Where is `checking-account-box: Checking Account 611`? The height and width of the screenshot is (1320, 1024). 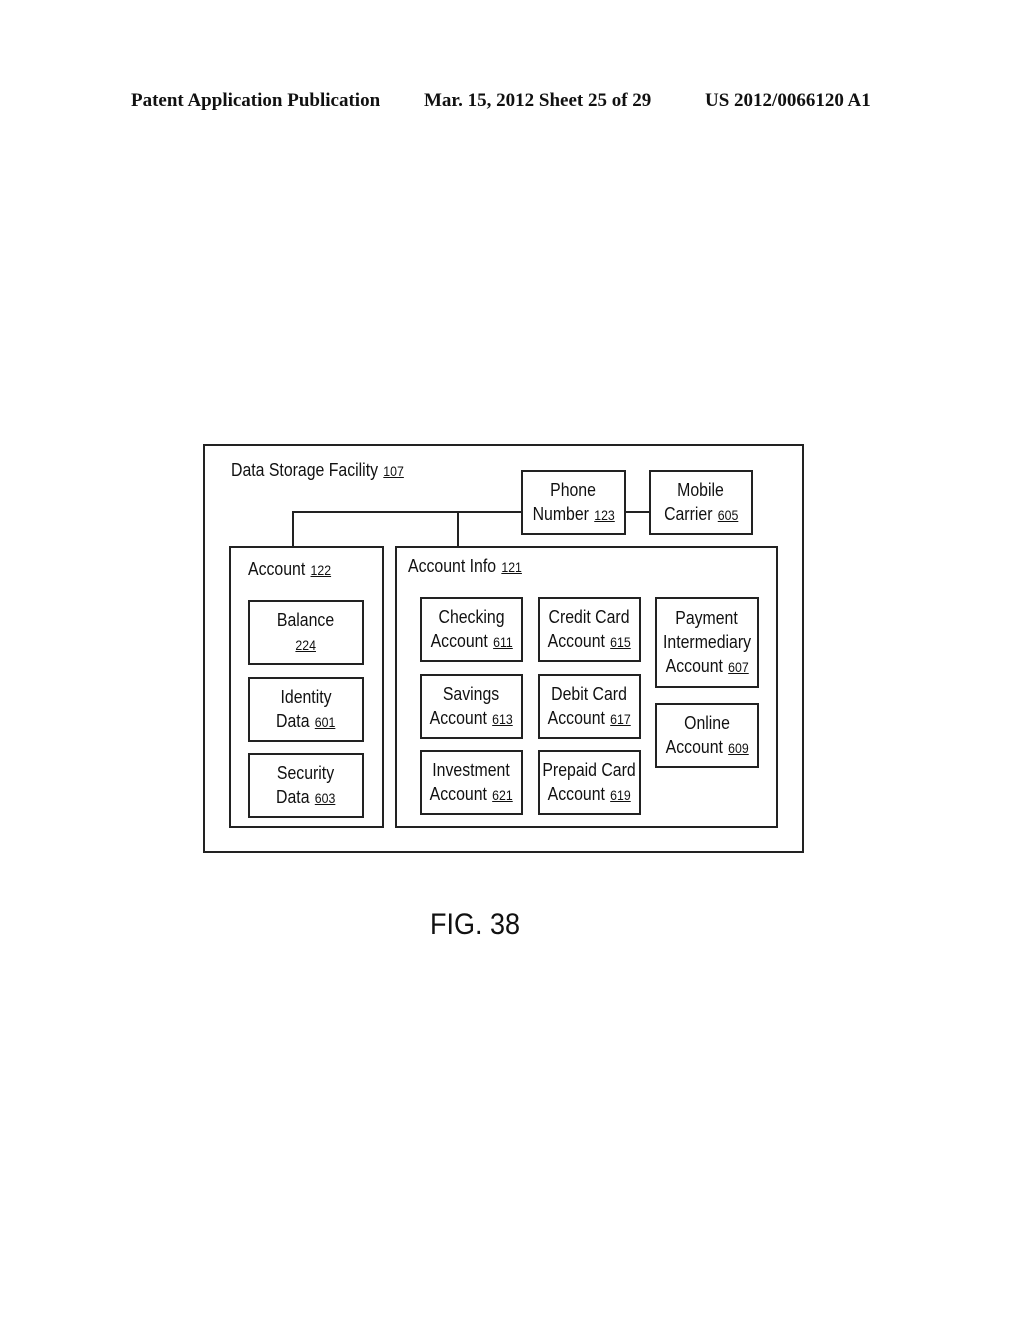 checking-account-box: Checking Account 611 is located at coordinates (471, 629).